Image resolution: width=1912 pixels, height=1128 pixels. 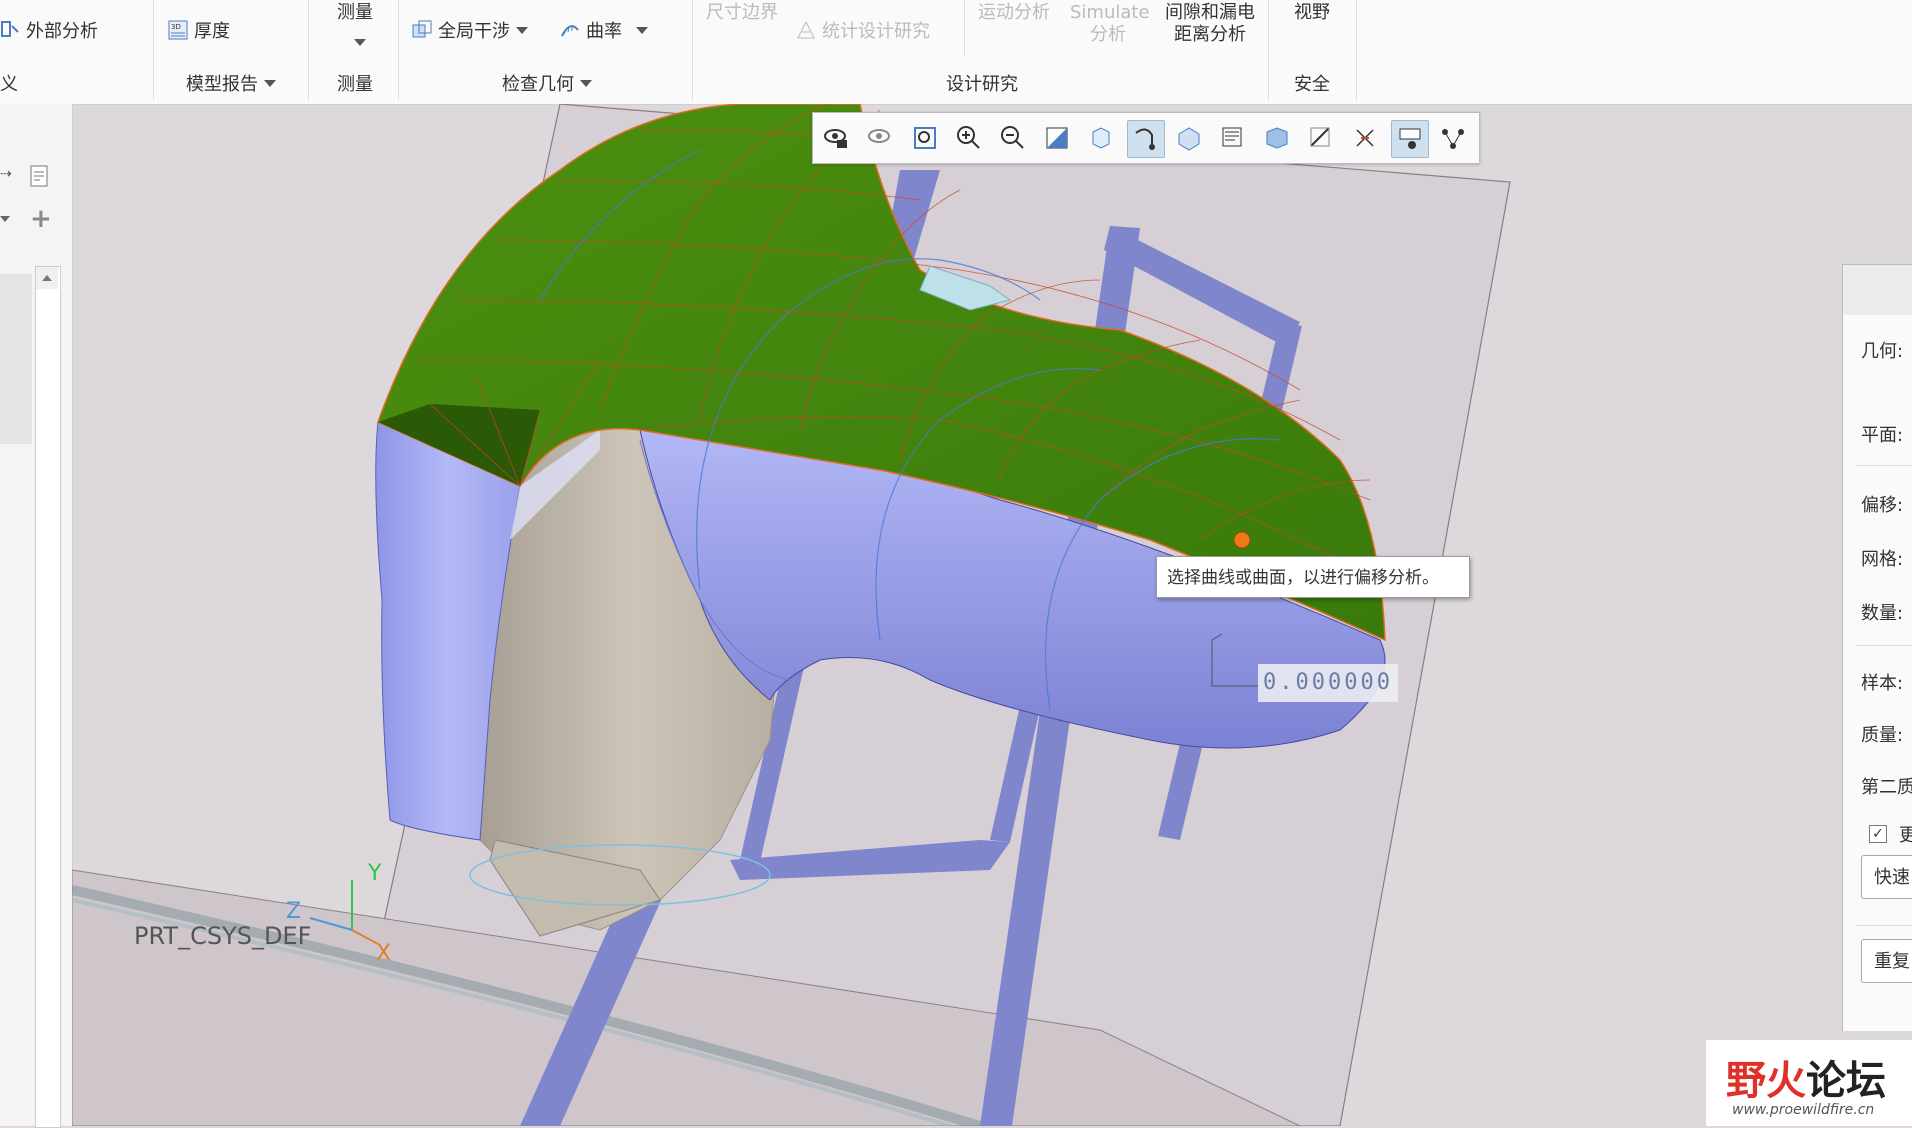 I want to click on axis-z-label: Z, so click(x=293, y=911).